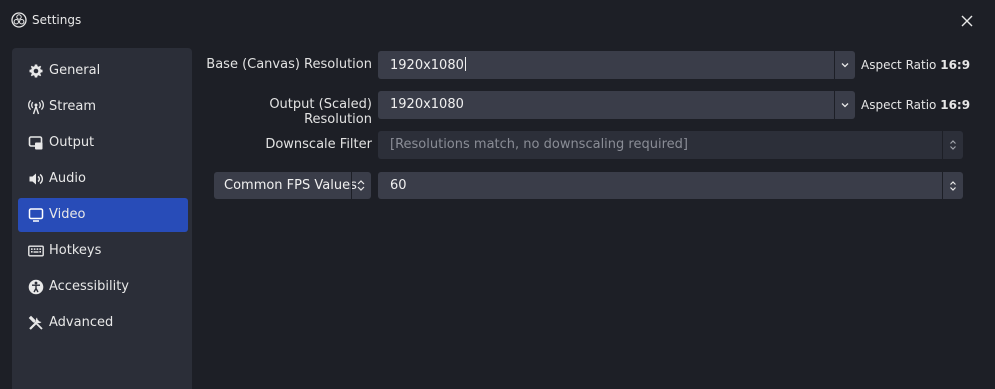 This screenshot has height=389, width=995. Describe the element at coordinates (36, 251) in the screenshot. I see `keyboard-icon` at that location.